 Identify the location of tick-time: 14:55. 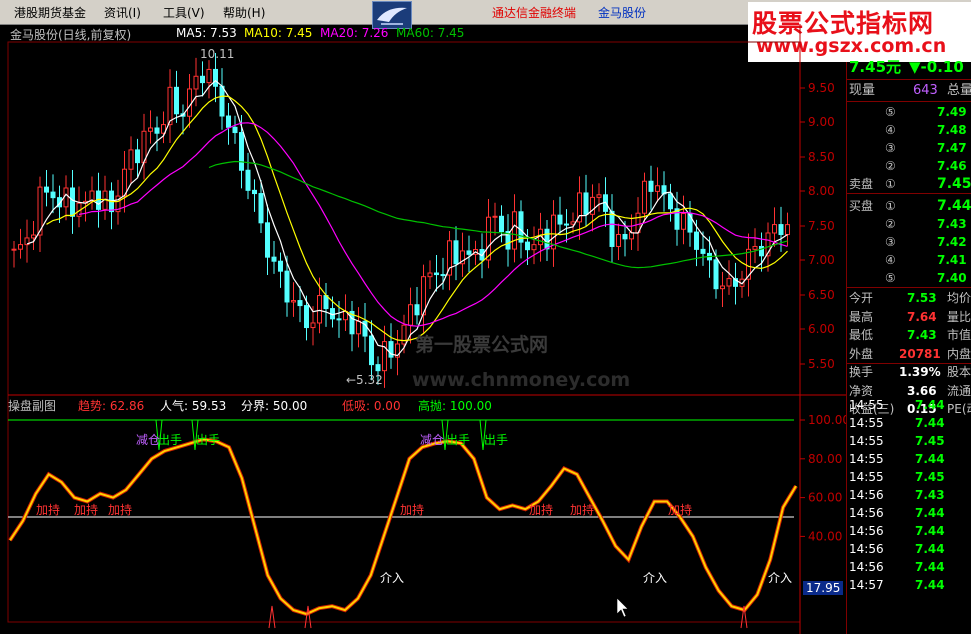
(866, 459).